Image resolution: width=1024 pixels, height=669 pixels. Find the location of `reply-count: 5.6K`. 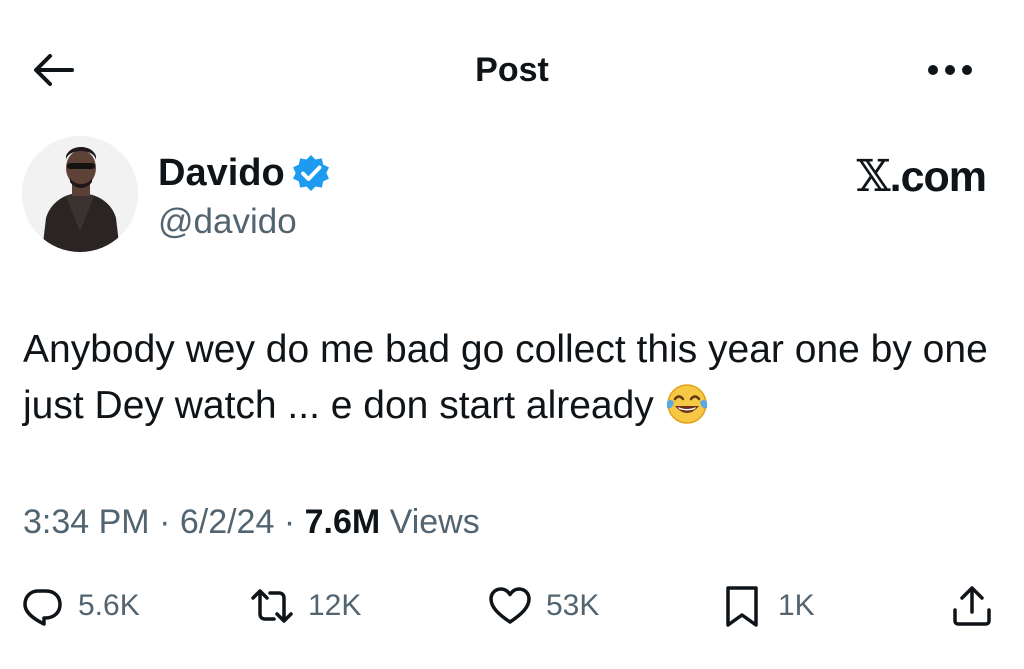

reply-count: 5.6K is located at coordinates (109, 605).